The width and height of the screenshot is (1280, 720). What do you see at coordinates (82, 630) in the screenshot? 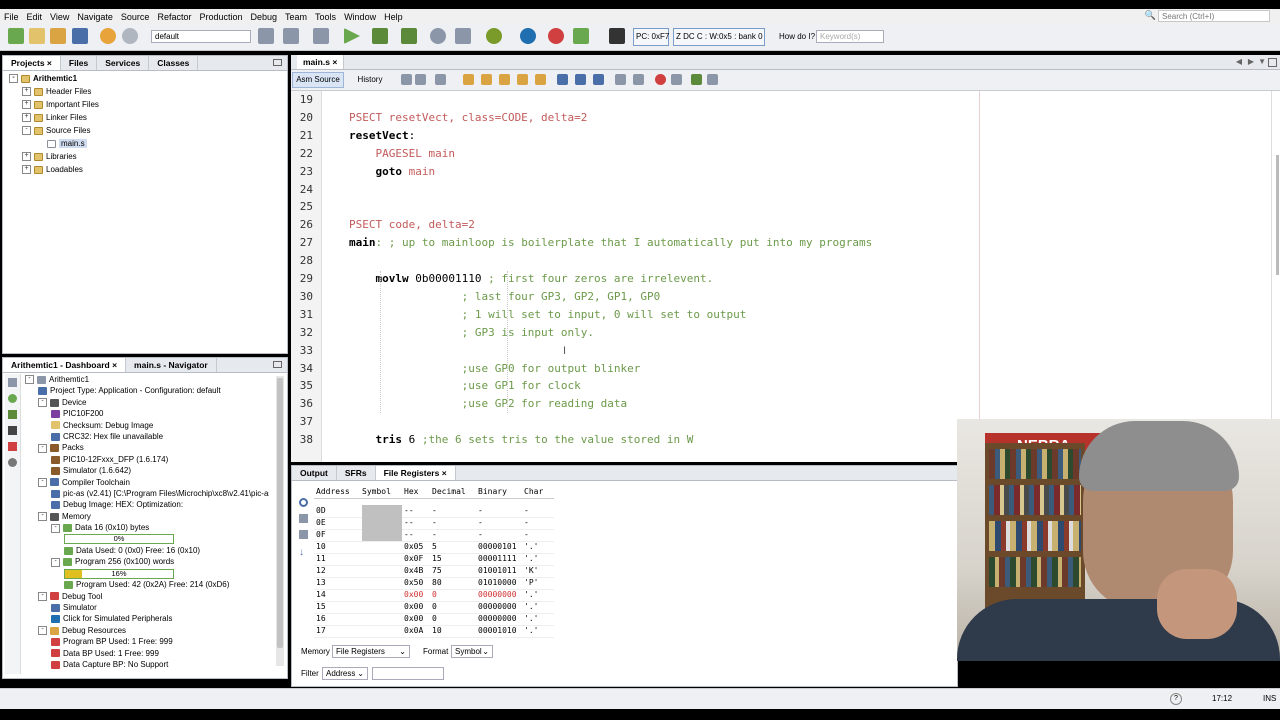
I see `dashboard-item: - Debug Resources` at bounding box center [82, 630].